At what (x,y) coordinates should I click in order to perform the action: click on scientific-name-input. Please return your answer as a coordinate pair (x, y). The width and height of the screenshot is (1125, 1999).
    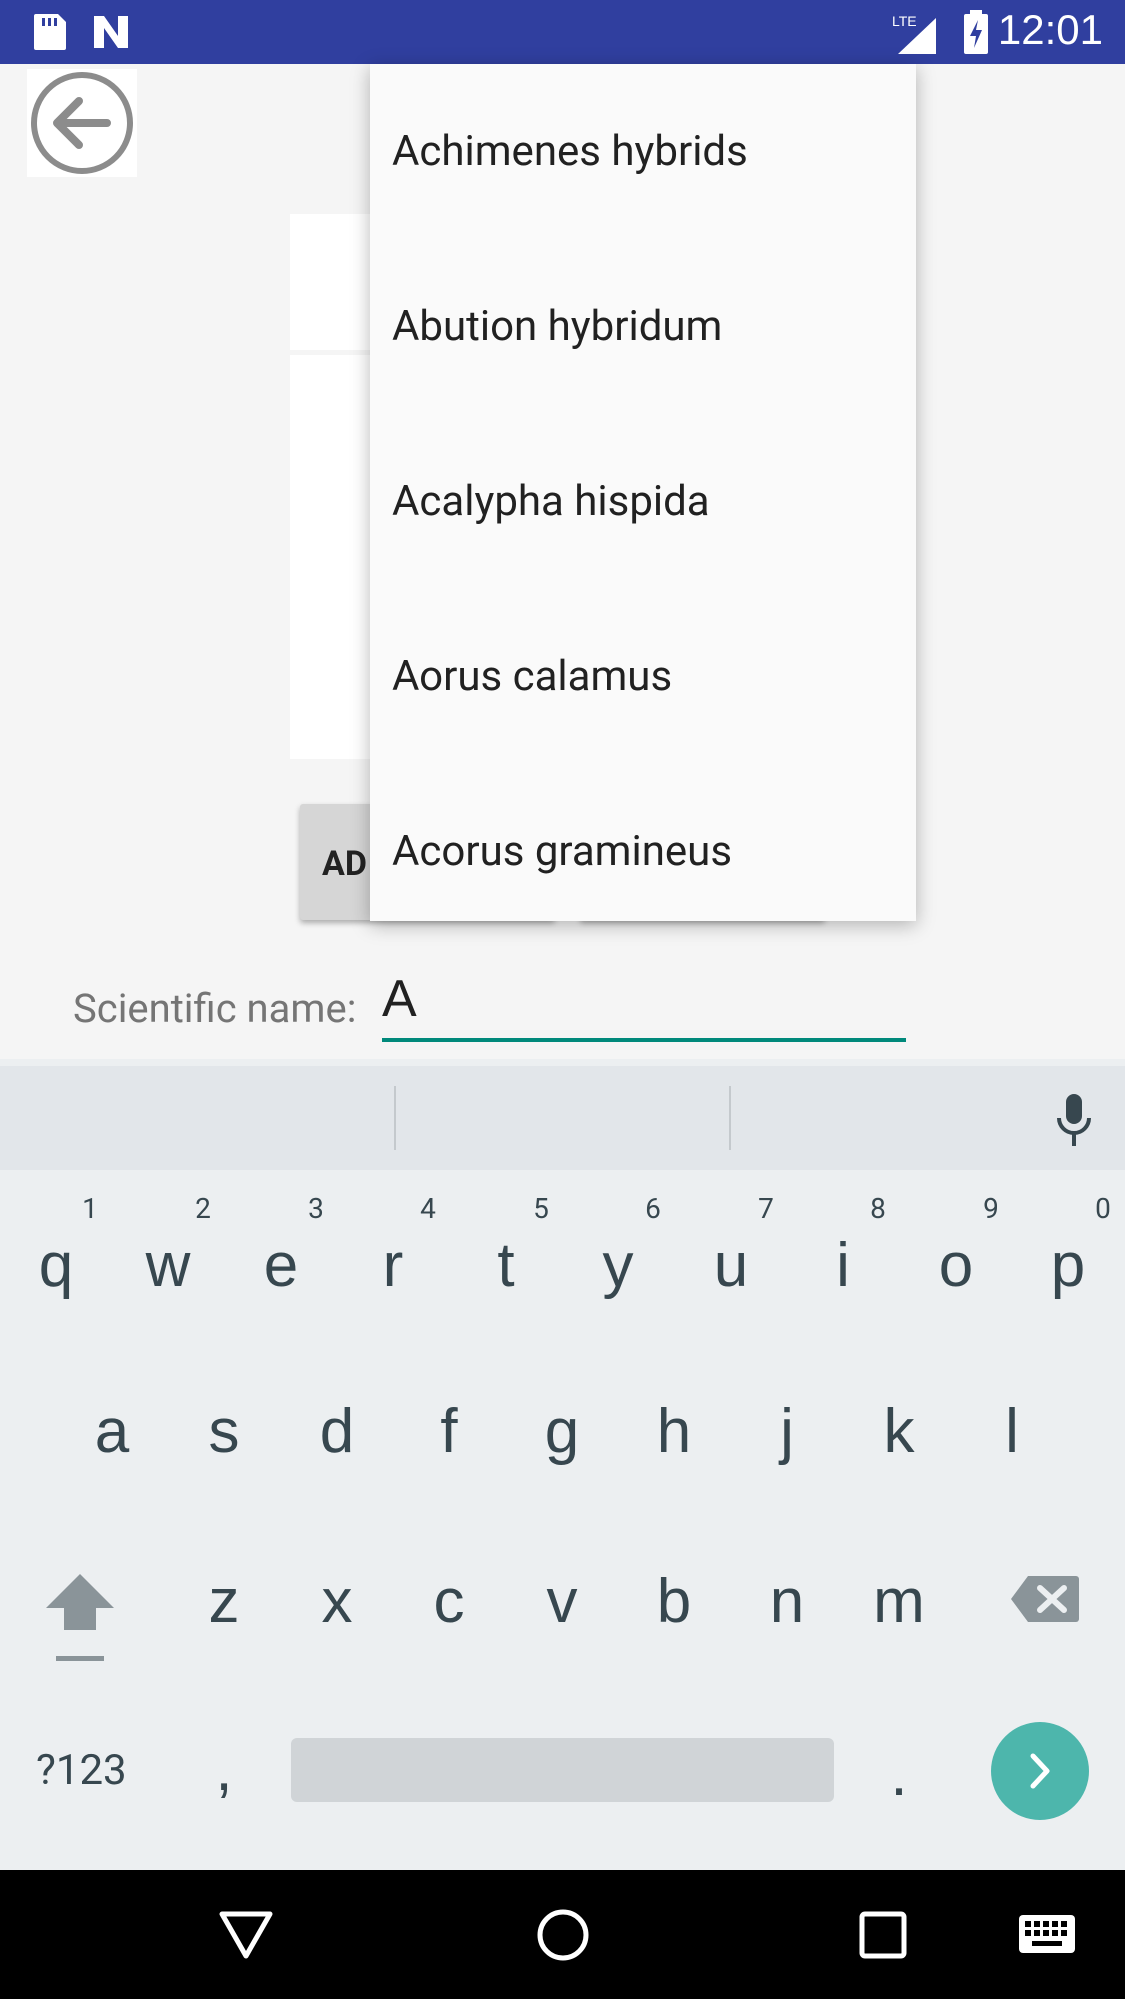
    Looking at the image, I should click on (644, 1001).